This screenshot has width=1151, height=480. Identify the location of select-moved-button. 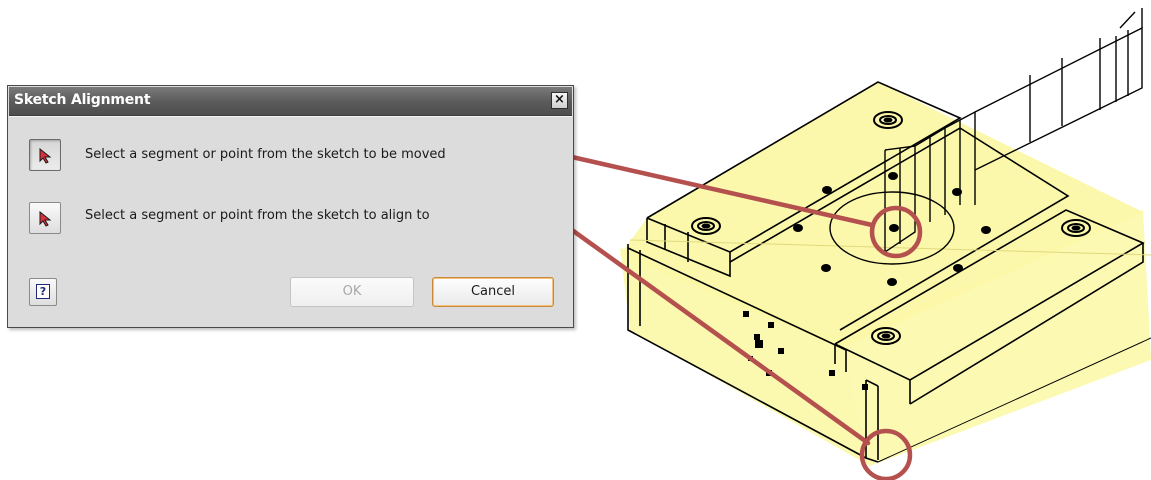
(45, 155).